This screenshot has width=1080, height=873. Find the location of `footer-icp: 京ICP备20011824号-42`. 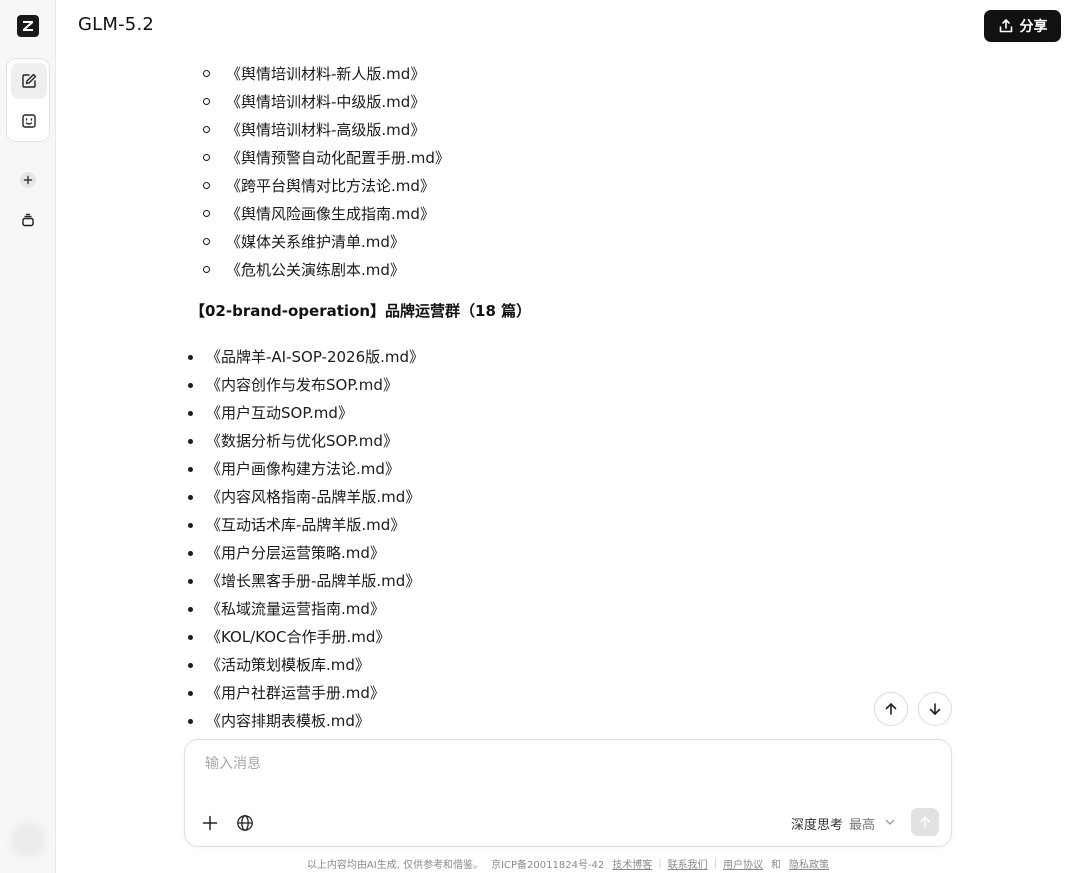

footer-icp: 京ICP备20011824号-42 is located at coordinates (547, 863).